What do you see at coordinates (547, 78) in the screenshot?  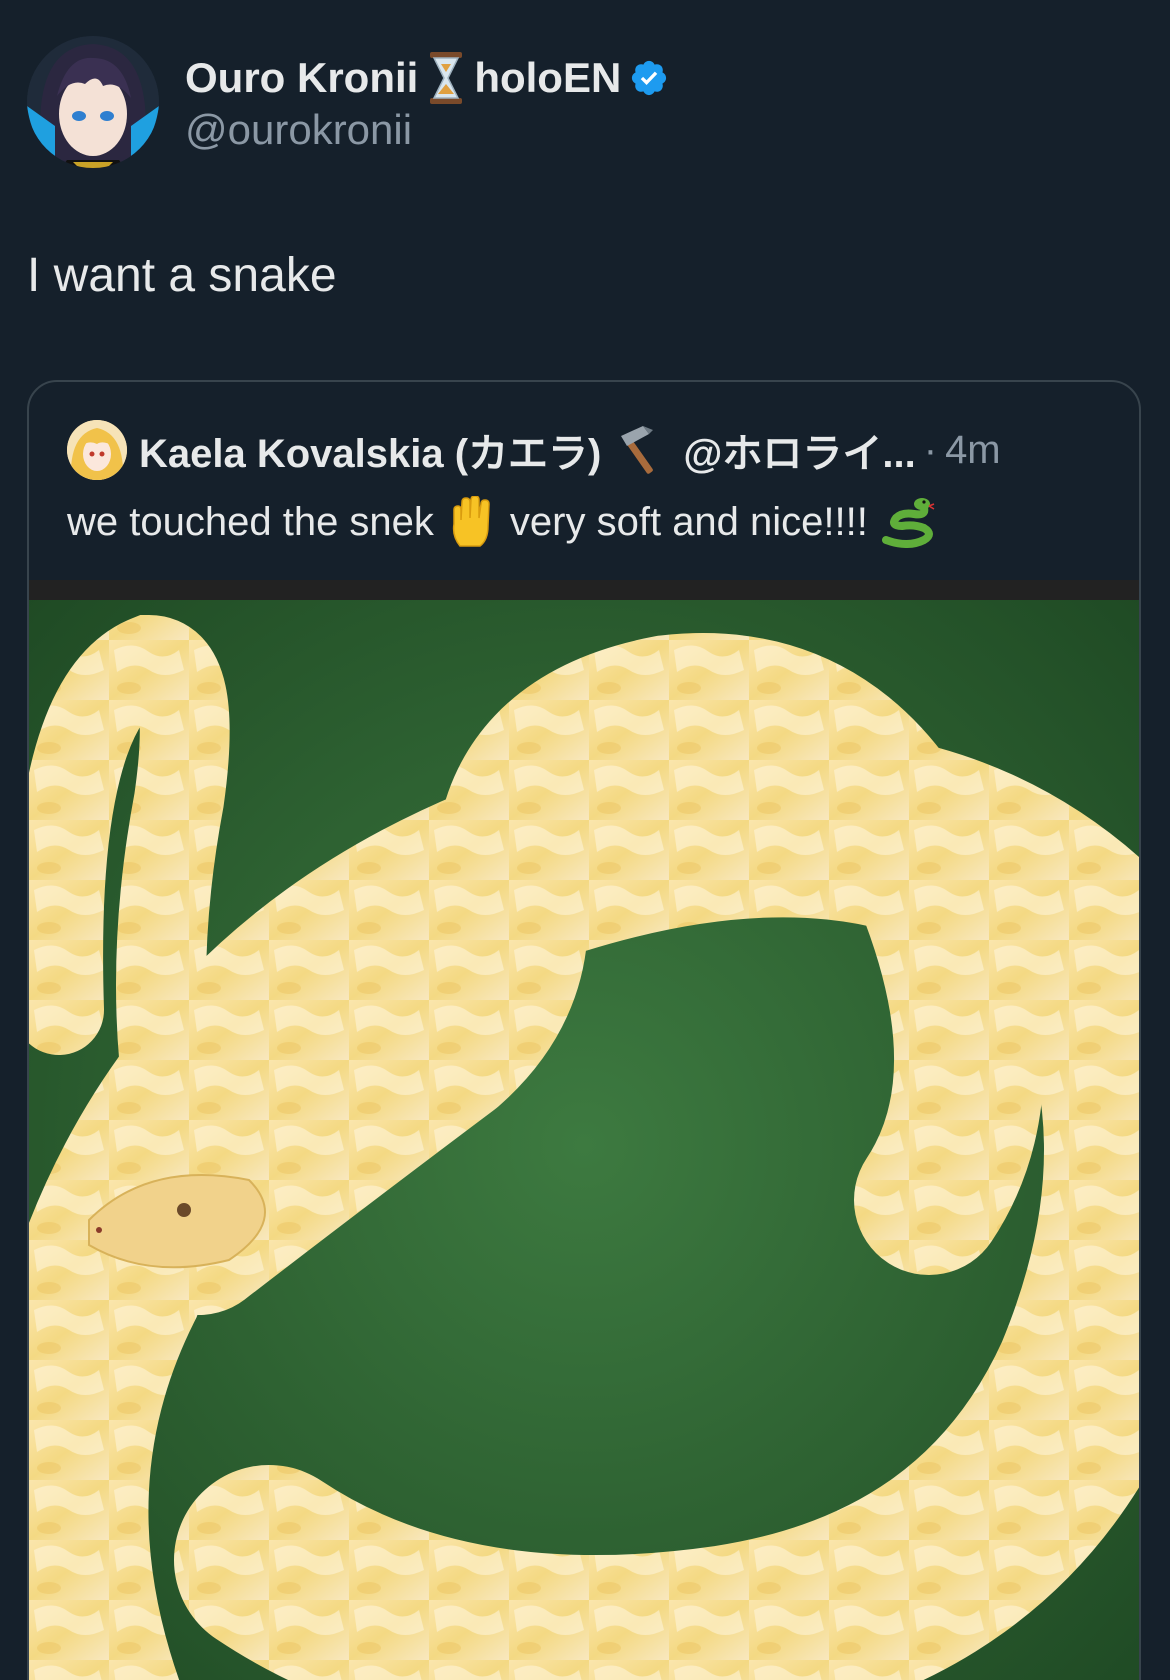 I see `author-name-suffix: holoEN` at bounding box center [547, 78].